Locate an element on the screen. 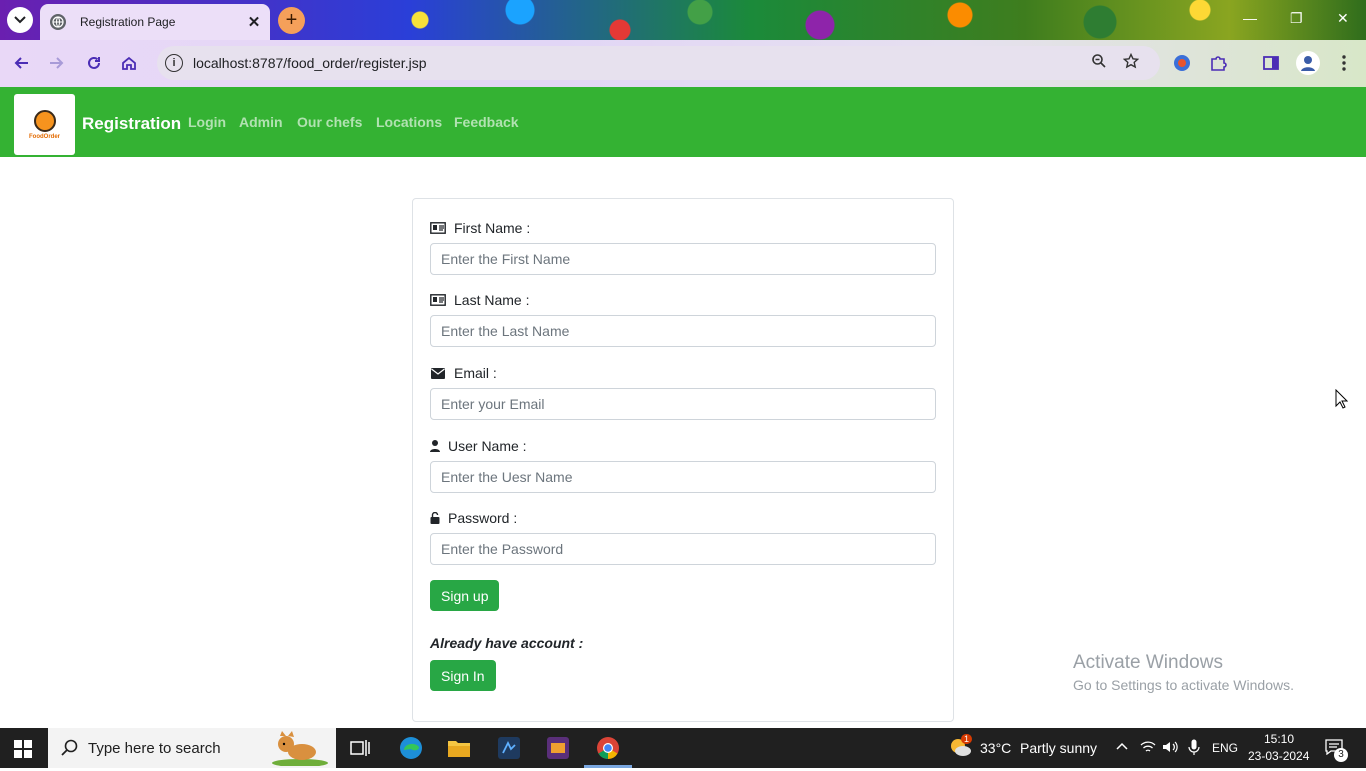  game-app-icon is located at coordinates (558, 748).